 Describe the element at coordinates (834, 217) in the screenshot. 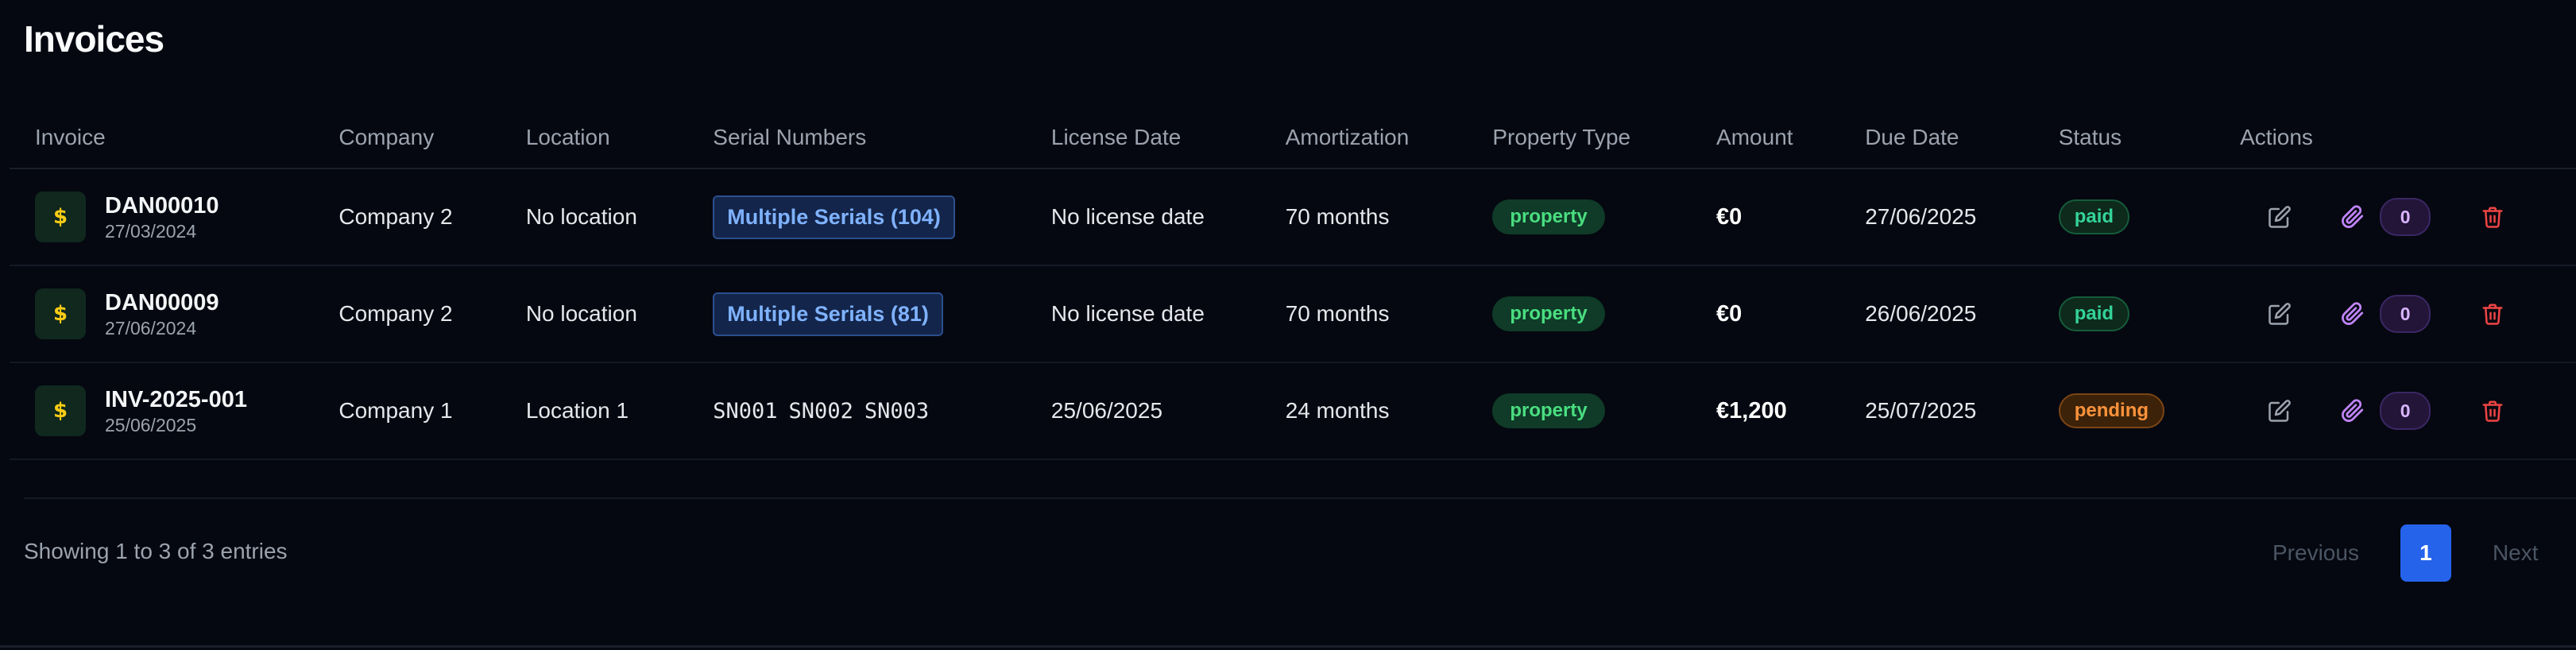

I see `multiple-serials-button: Multiple Serials (104)` at that location.